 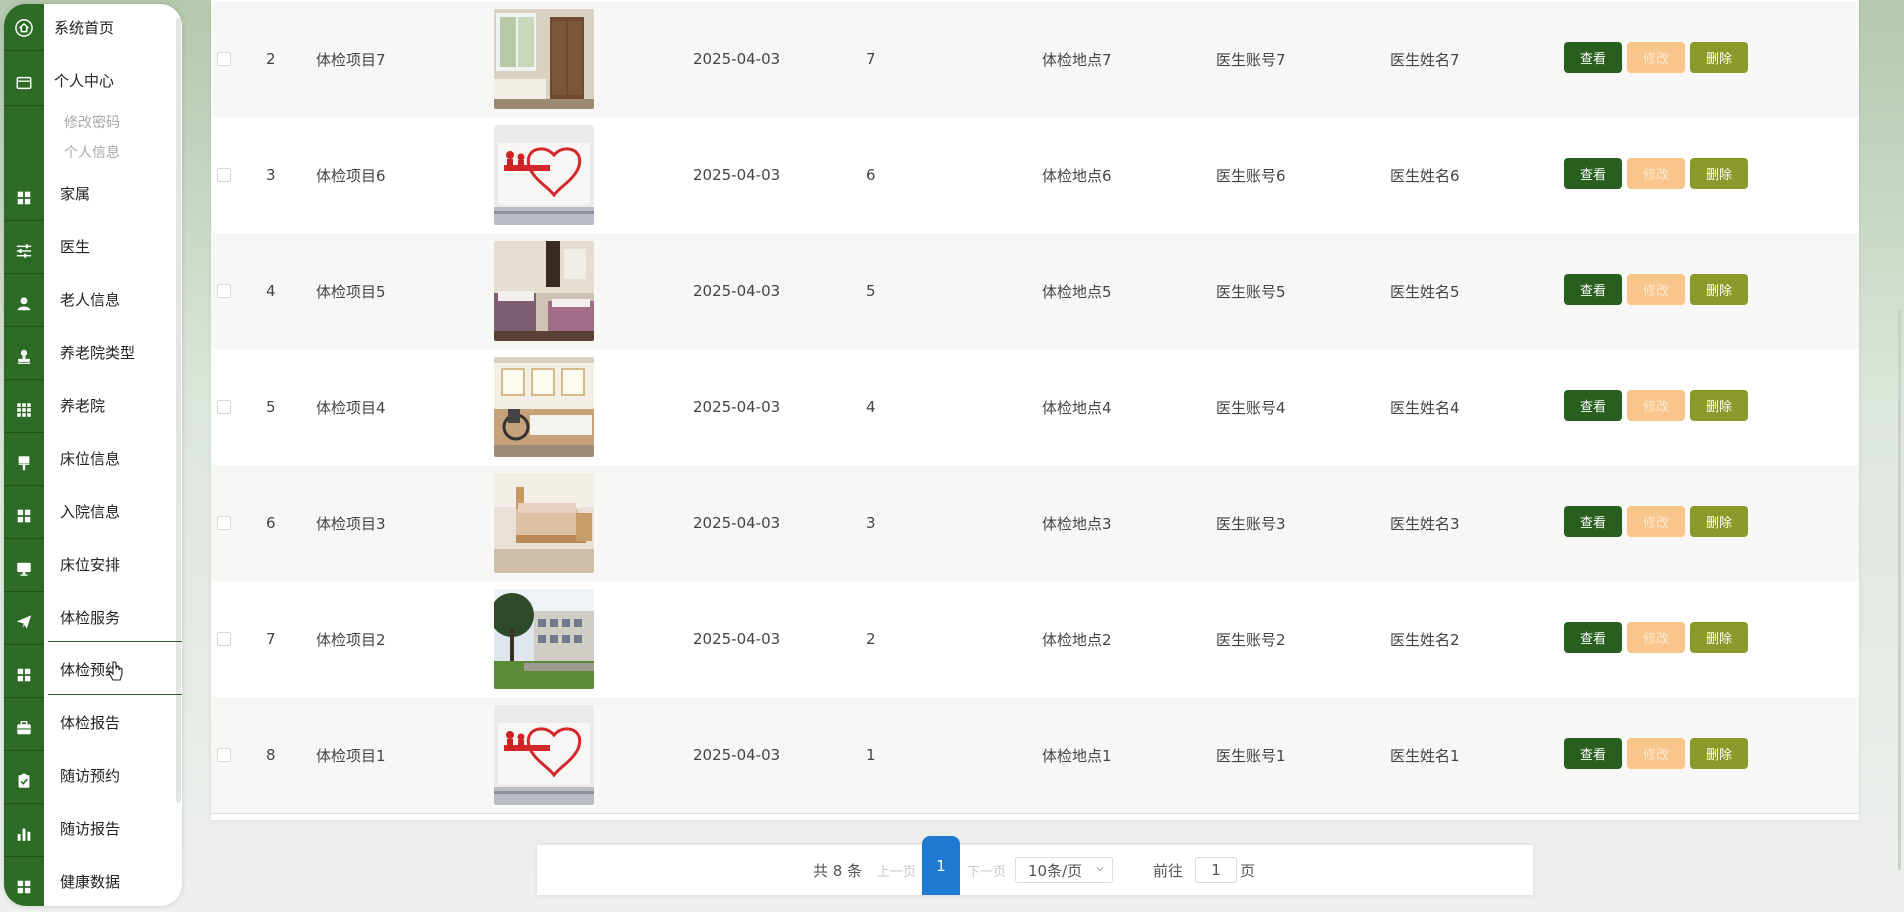 I want to click on next-page-button: 下一页, so click(x=986, y=870).